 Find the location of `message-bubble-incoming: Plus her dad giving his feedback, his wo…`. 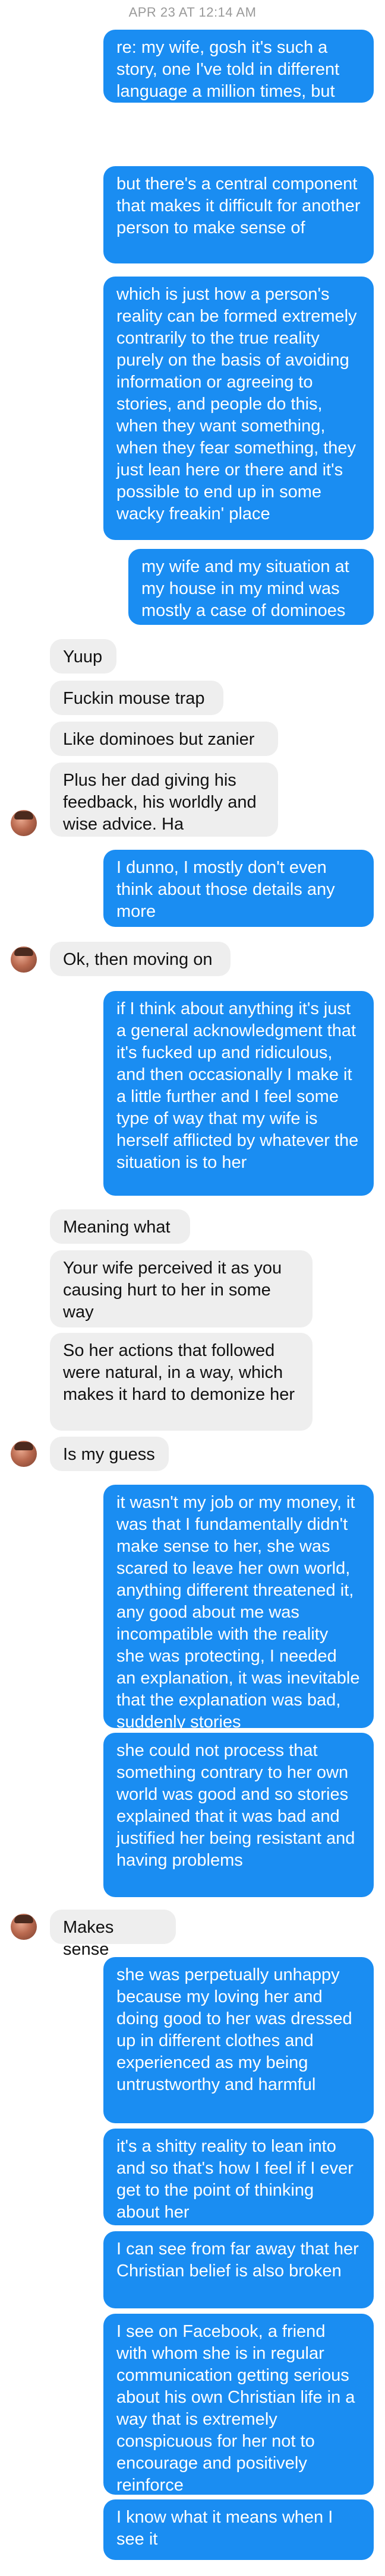

message-bubble-incoming: Plus her dad giving his feedback, his wo… is located at coordinates (164, 800).